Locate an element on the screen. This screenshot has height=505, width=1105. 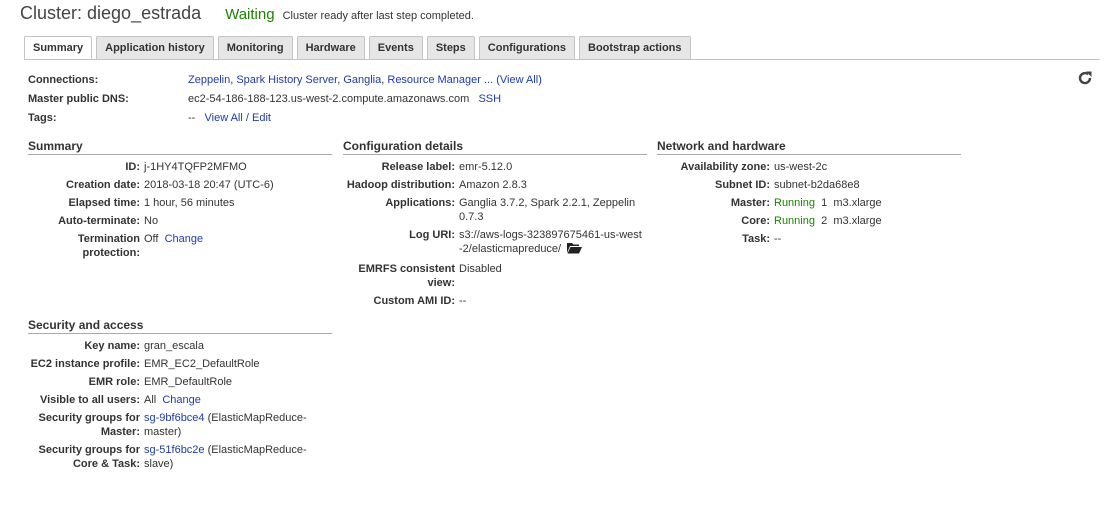
sg-core-value: sg-51f6bc2e (ElasticMapReduce-slave) is located at coordinates (230, 457).